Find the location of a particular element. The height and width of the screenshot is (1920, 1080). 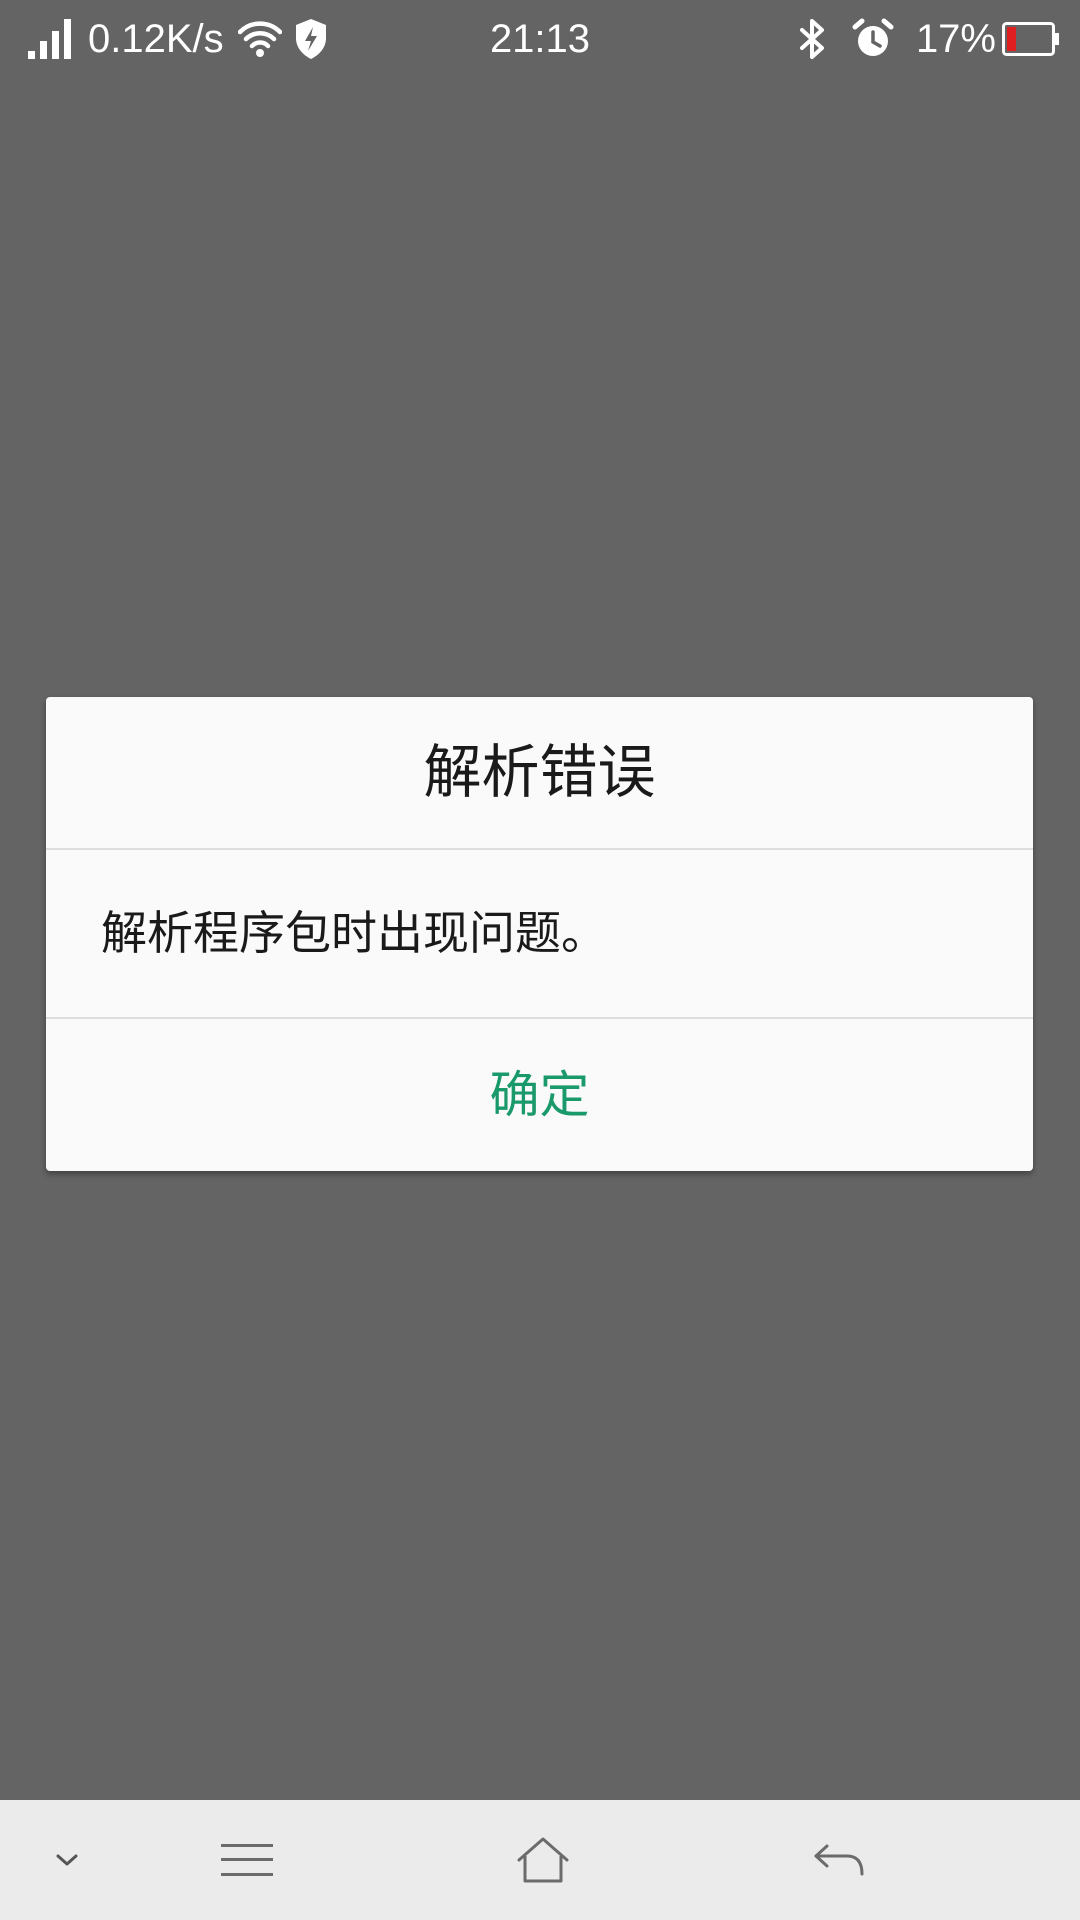

confirm-button: 确定 is located at coordinates (539, 1095).